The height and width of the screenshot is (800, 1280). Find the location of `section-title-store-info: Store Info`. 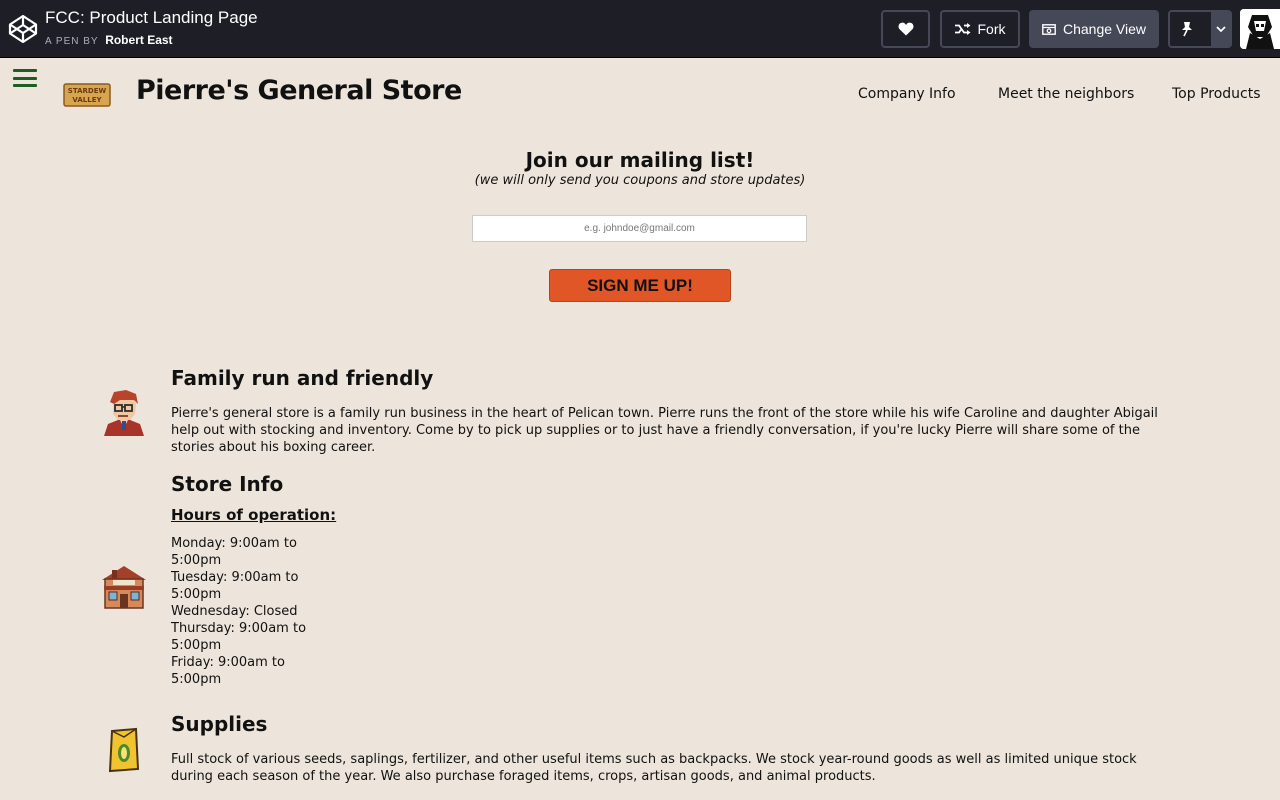

section-title-store-info: Store Info is located at coordinates (227, 484).